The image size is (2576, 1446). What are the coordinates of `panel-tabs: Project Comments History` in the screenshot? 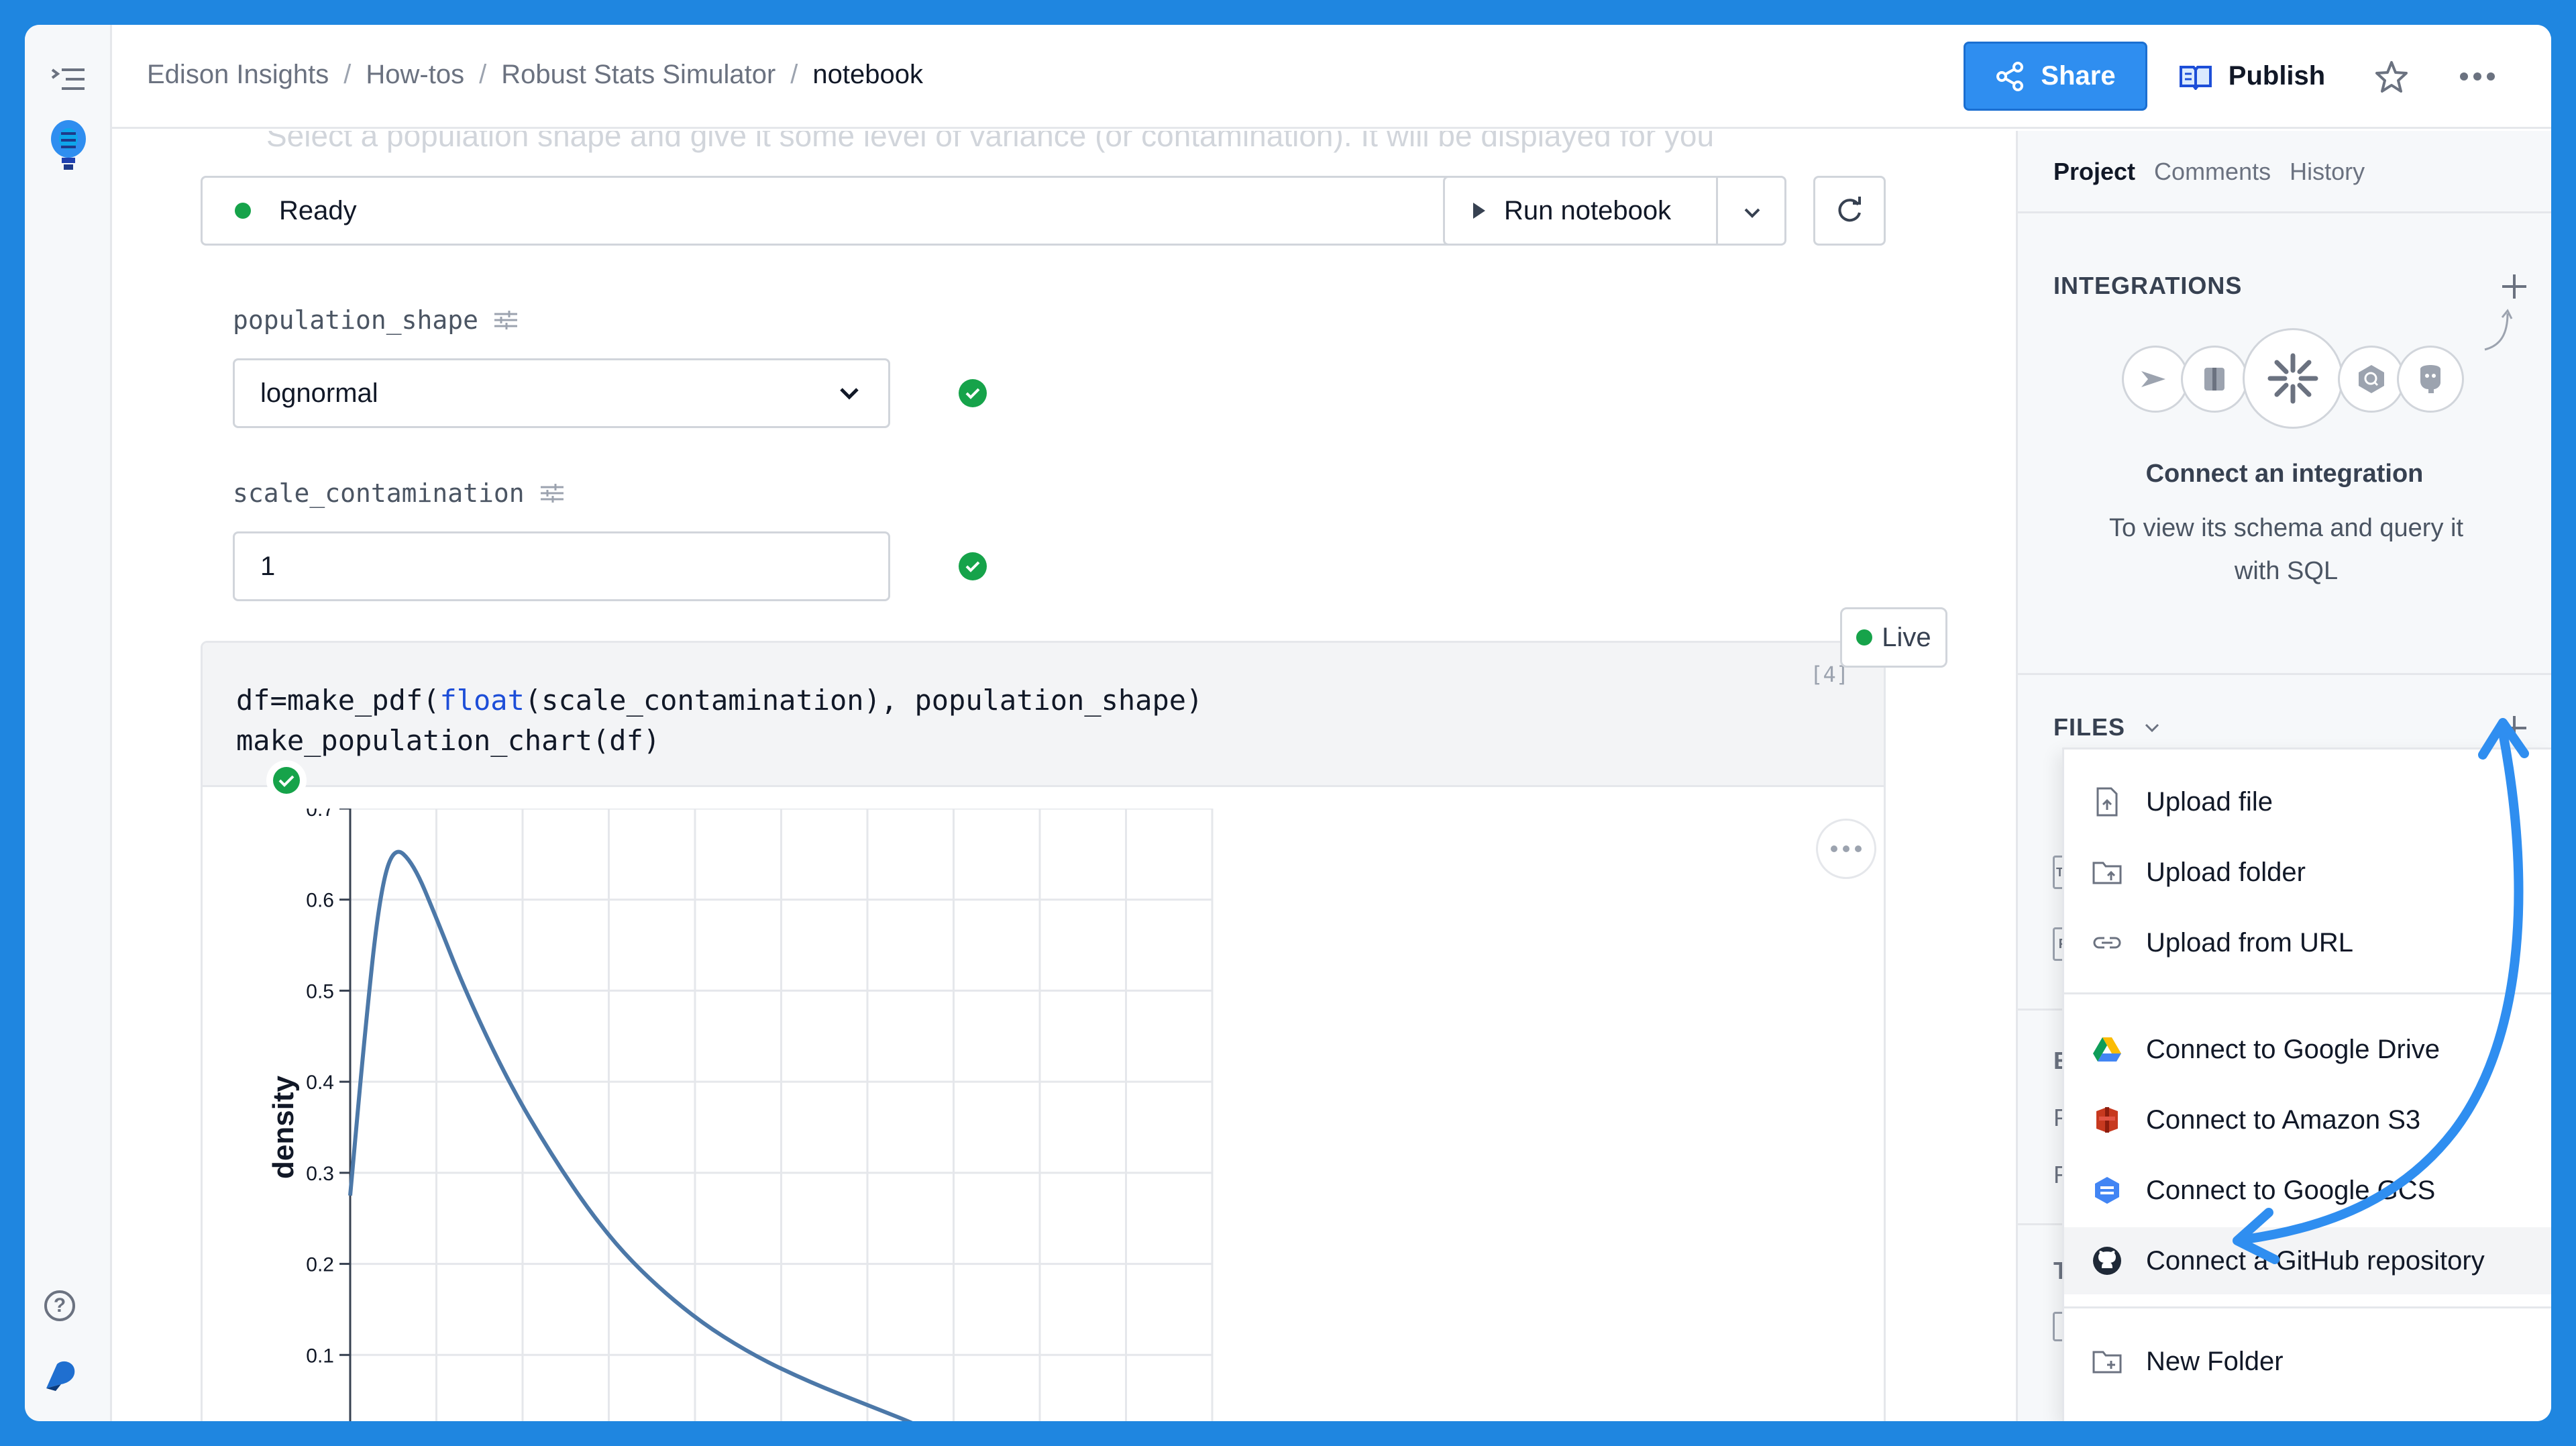 It's located at (2209, 172).